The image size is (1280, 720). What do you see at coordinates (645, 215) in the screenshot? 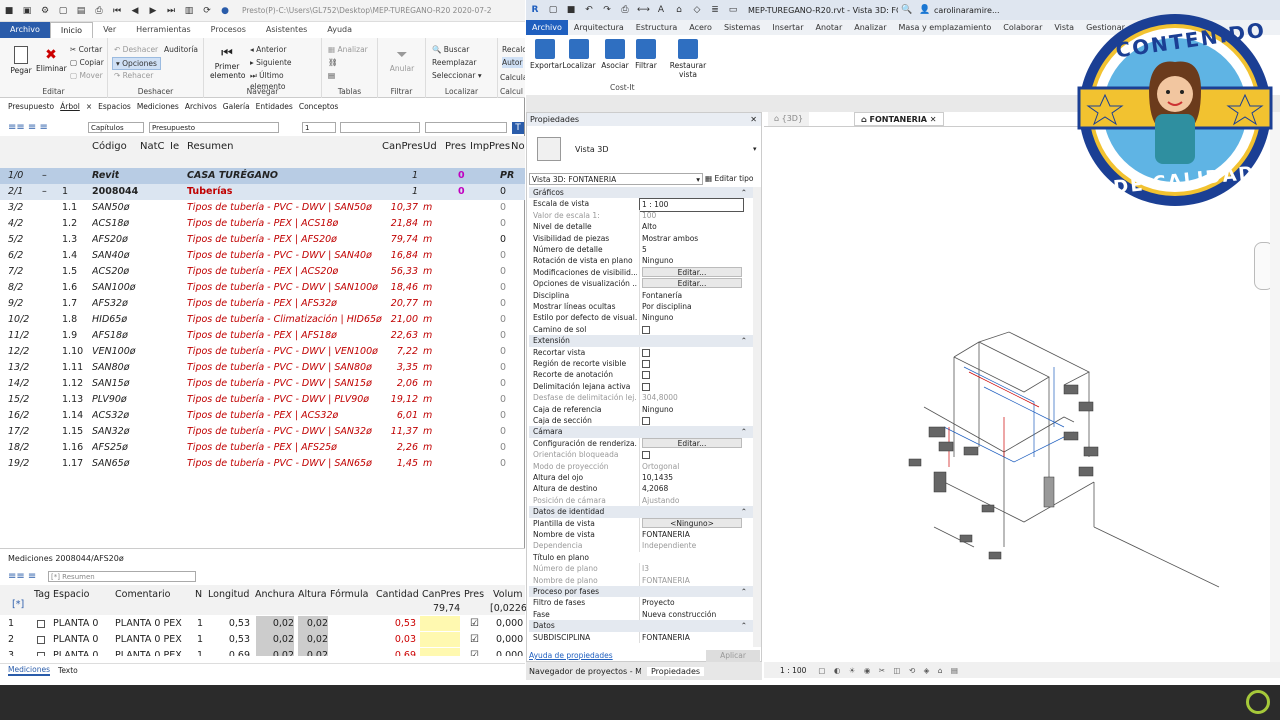
I see `property-row: Valor de escala 1: 100` at bounding box center [645, 215].